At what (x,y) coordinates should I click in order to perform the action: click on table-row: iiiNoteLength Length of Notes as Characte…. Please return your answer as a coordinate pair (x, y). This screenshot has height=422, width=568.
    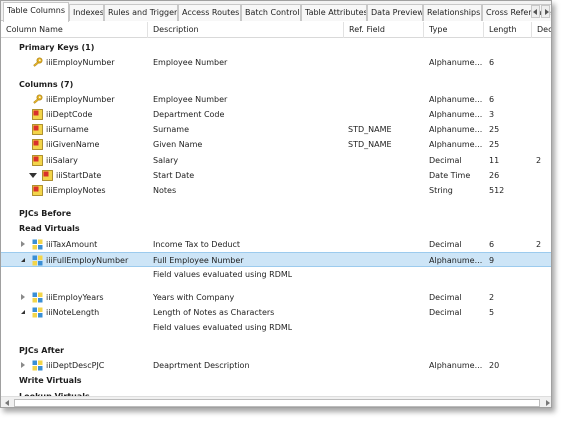
    Looking at the image, I should click on (276, 312).